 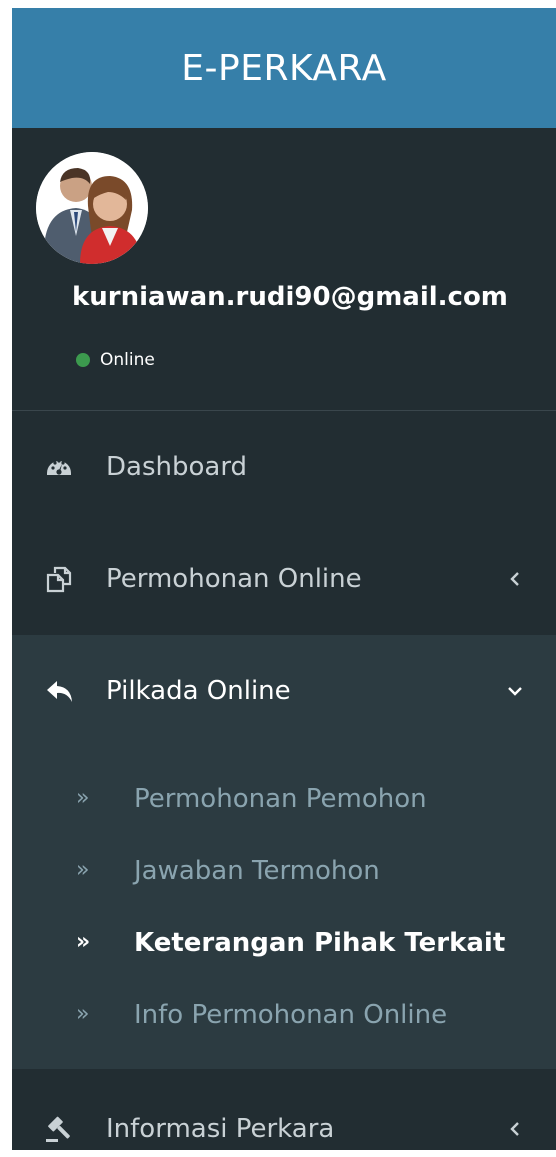 What do you see at coordinates (177, 467) in the screenshot?
I see `menu-item-label: Dashboard` at bounding box center [177, 467].